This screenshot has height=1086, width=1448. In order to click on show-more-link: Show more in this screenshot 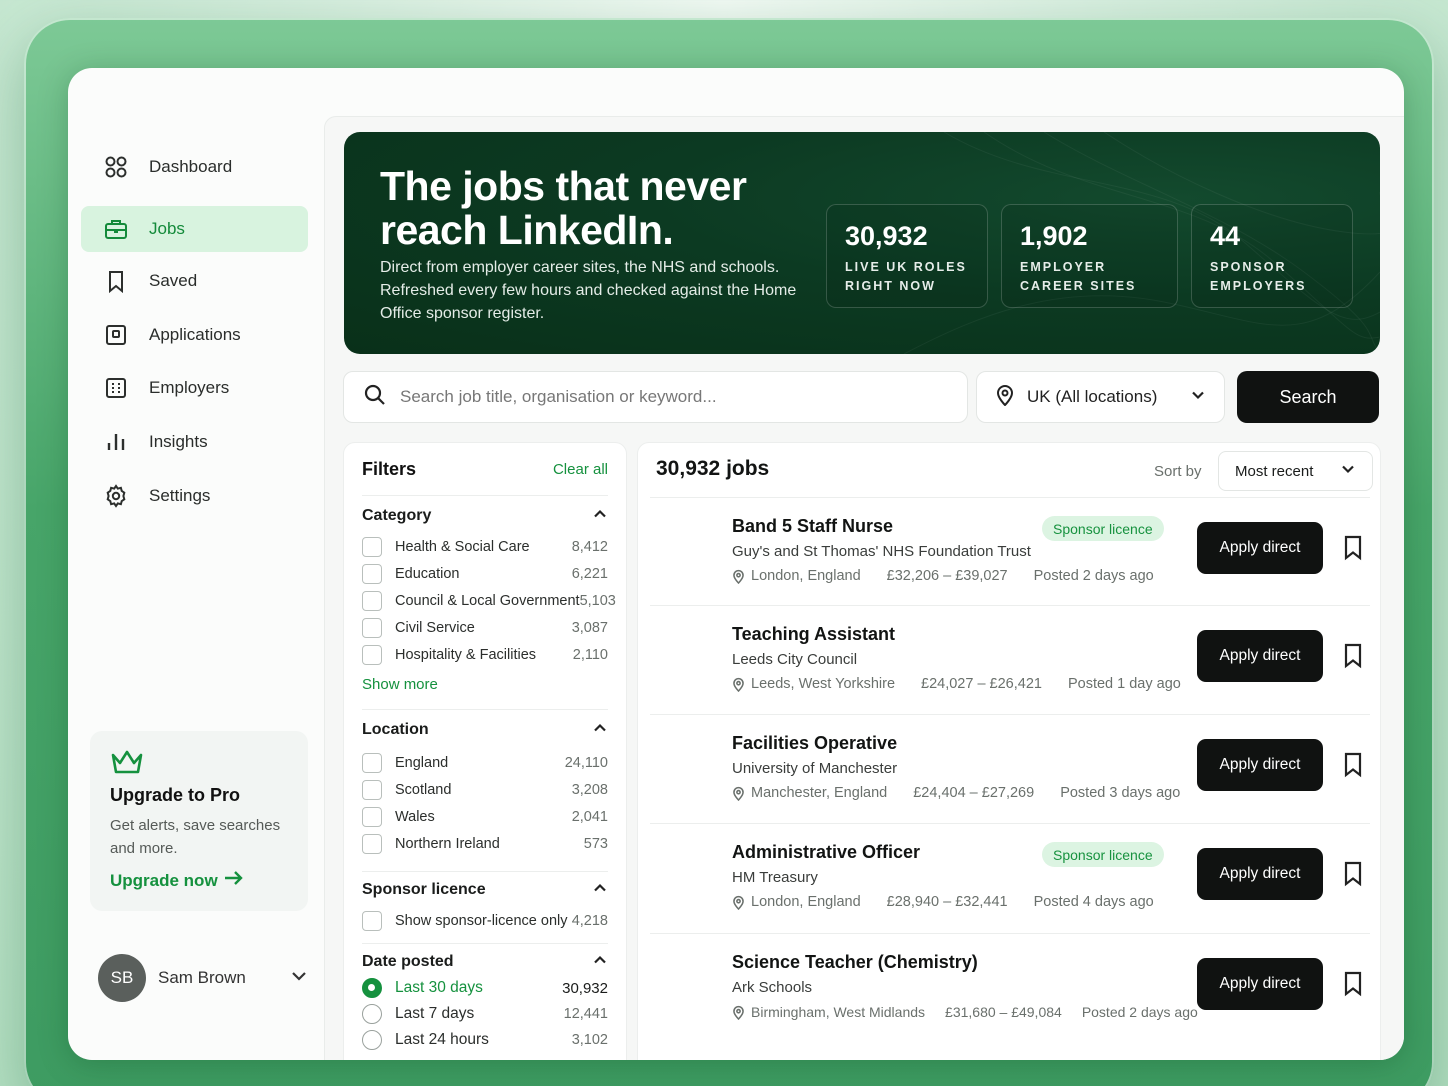, I will do `click(485, 684)`.